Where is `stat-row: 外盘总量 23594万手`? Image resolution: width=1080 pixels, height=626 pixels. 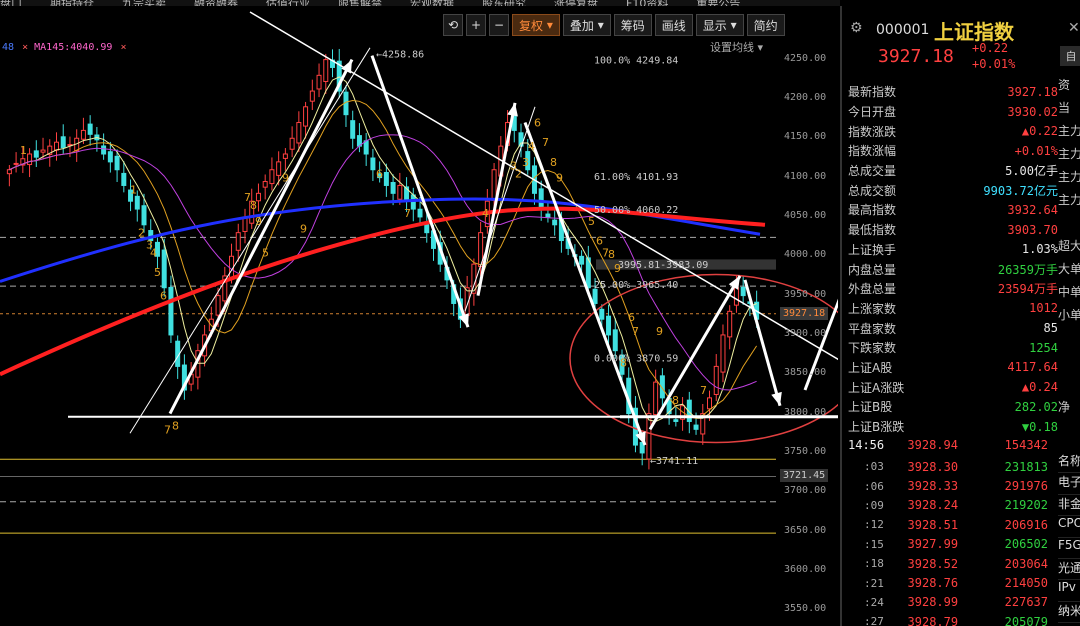 stat-row: 外盘总量 23594万手 is located at coordinates (953, 289).